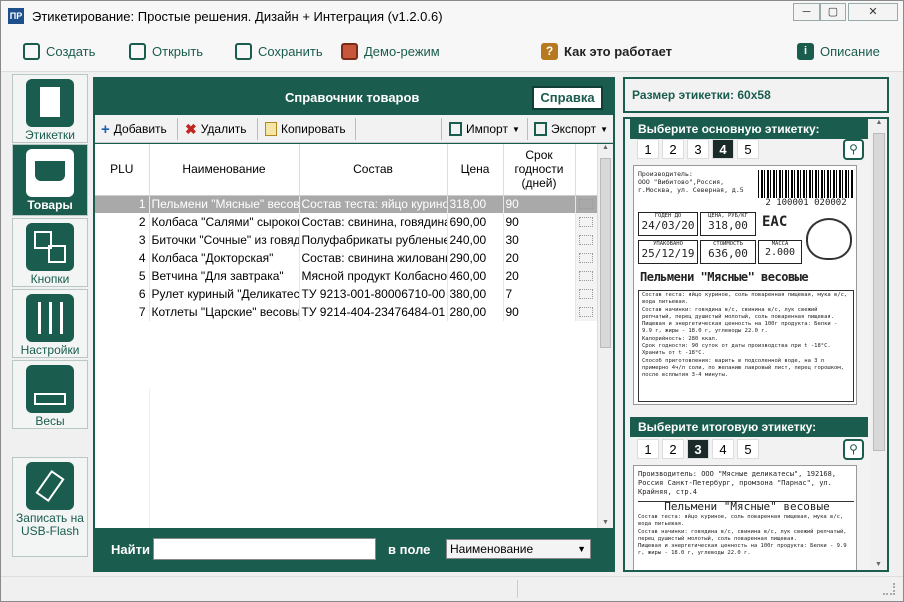  Describe the element at coordinates (224, 276) in the screenshot. I see `cell-name: Ветчина "Для завтрака"` at that location.